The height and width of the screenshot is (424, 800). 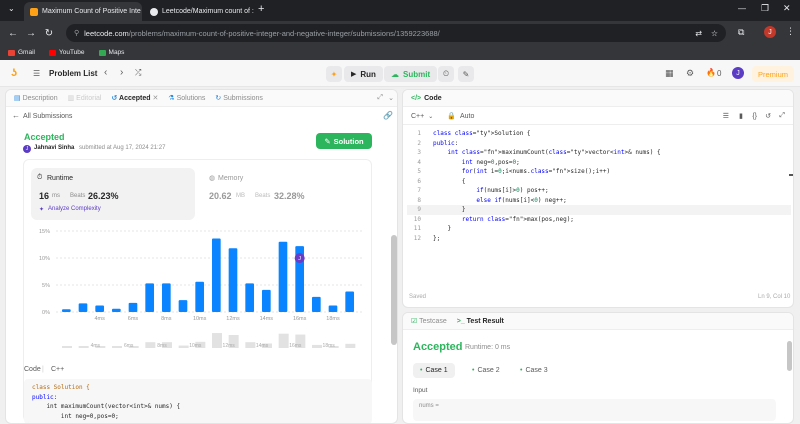 I want to click on debug-icon: ✦, so click(x=334, y=74).